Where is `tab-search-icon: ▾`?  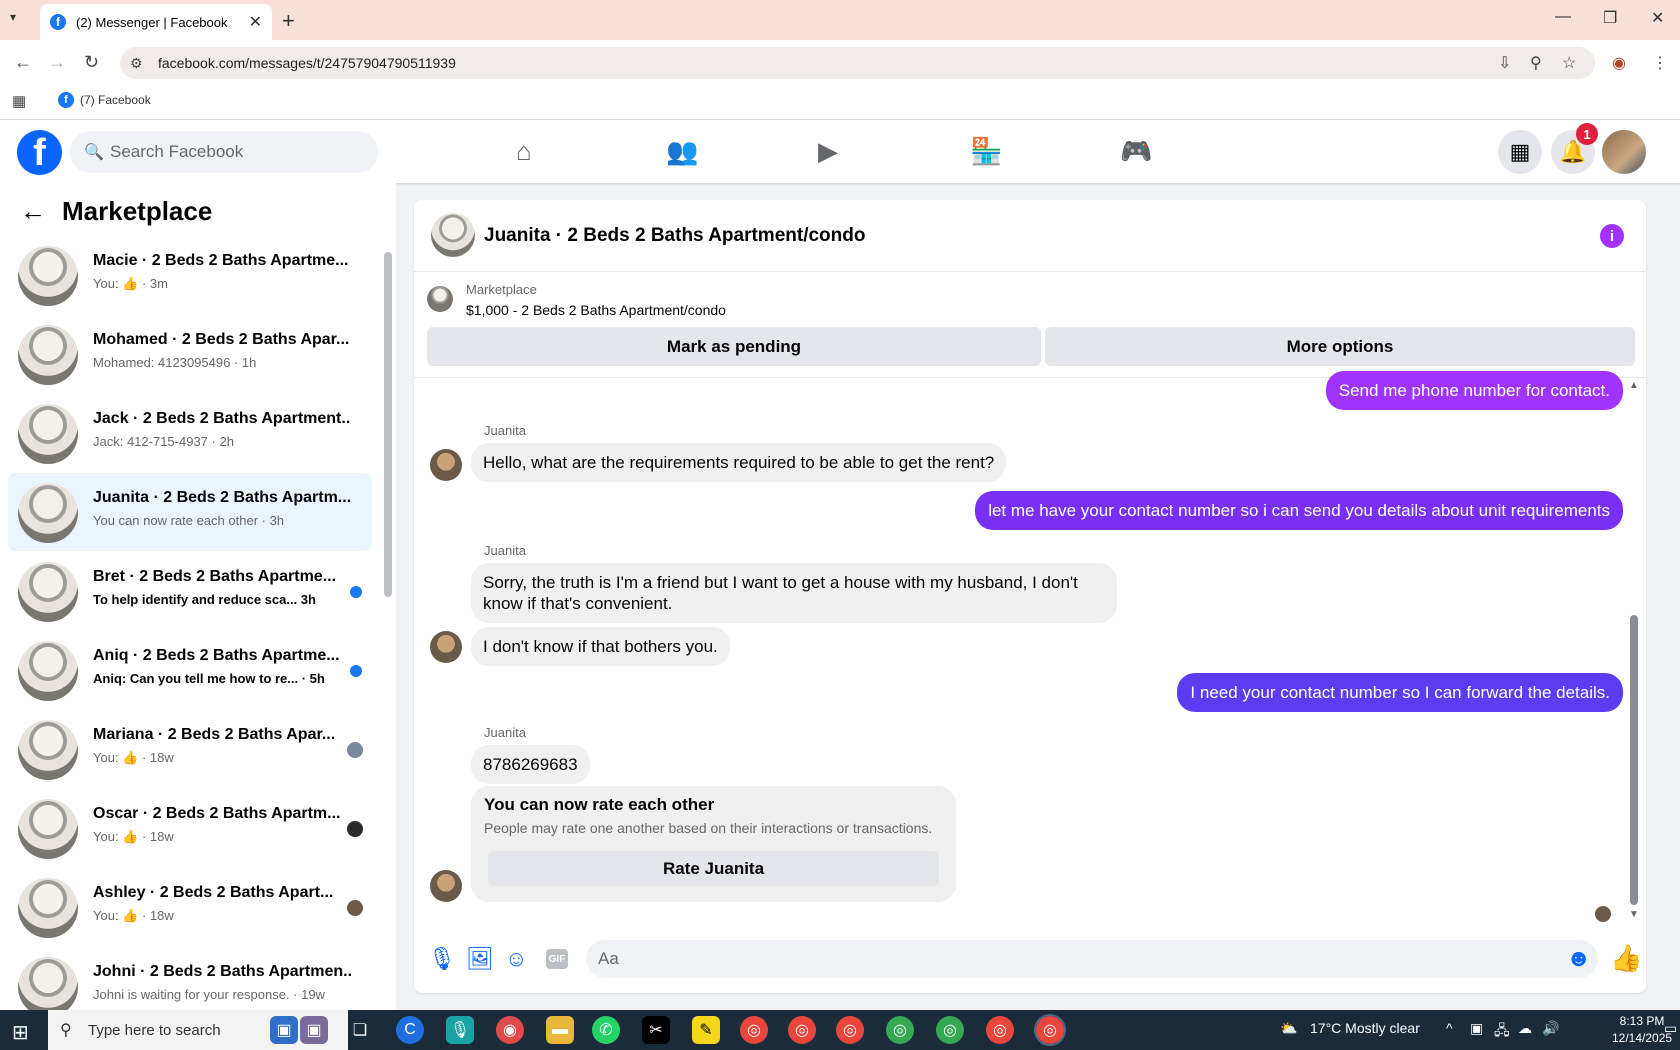 tab-search-icon: ▾ is located at coordinates (13, 17).